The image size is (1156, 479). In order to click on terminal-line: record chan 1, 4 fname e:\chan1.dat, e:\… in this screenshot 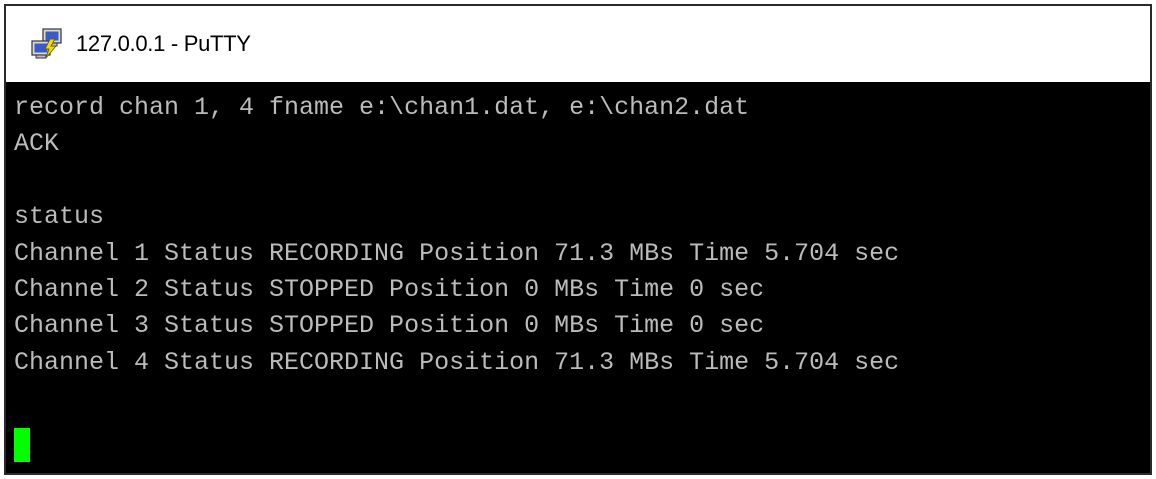, I will do `click(382, 107)`.